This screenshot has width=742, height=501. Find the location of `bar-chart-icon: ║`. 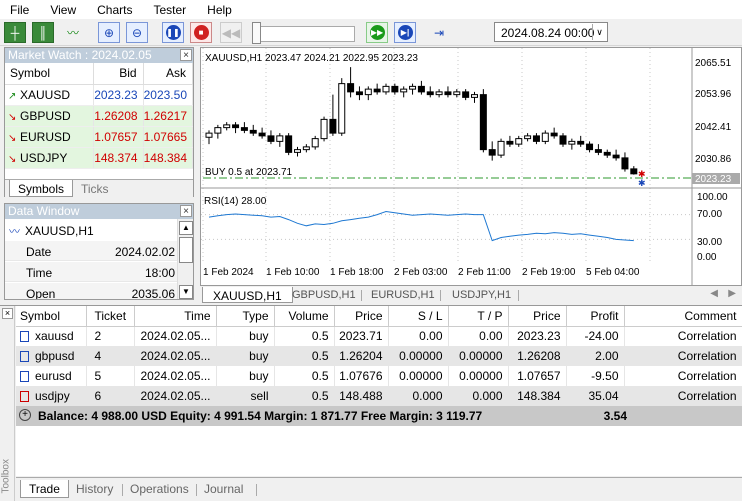

bar-chart-icon: ║ is located at coordinates (43, 32).